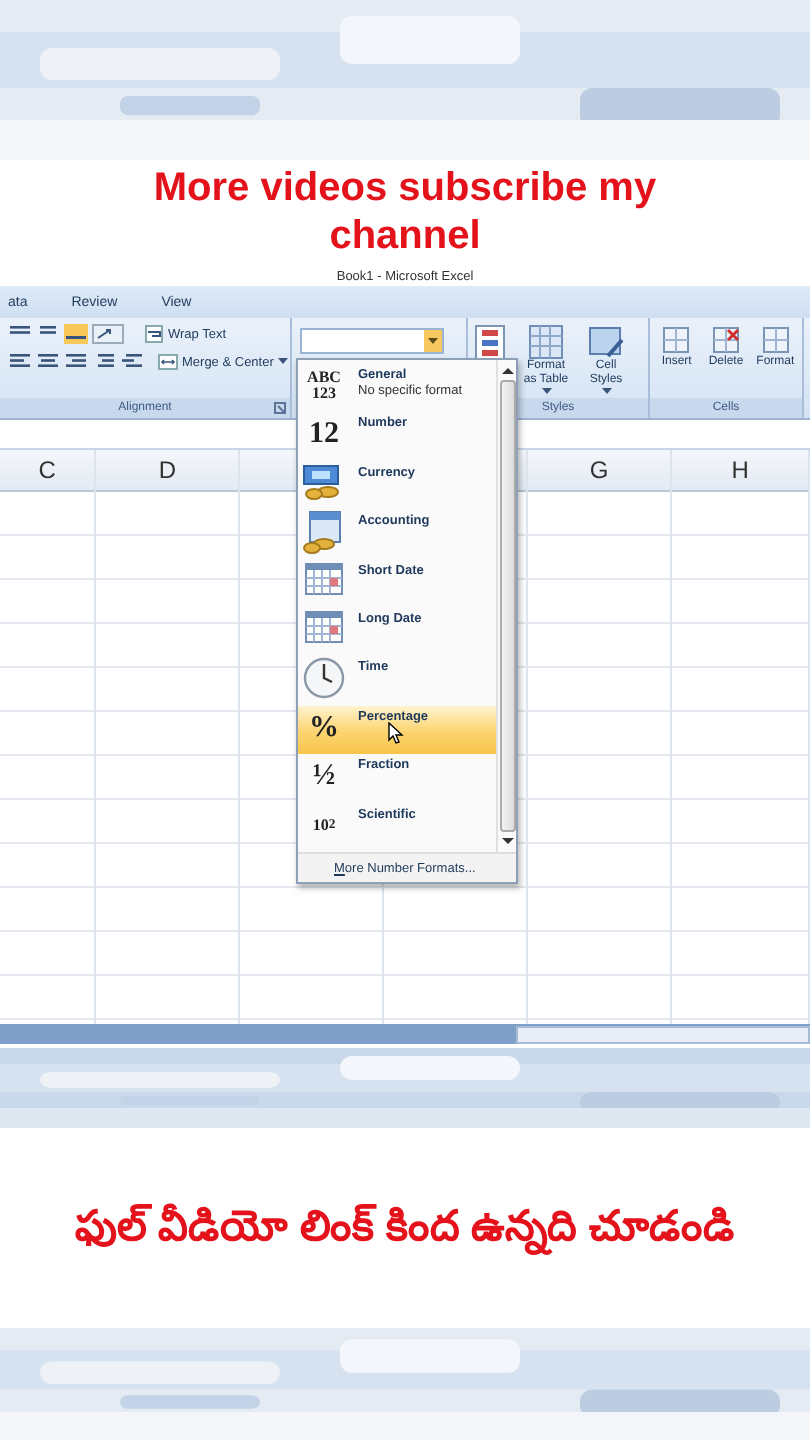 This screenshot has width=810, height=1440. Describe the element at coordinates (324, 728) in the screenshot. I see `format-glyph: %` at that location.